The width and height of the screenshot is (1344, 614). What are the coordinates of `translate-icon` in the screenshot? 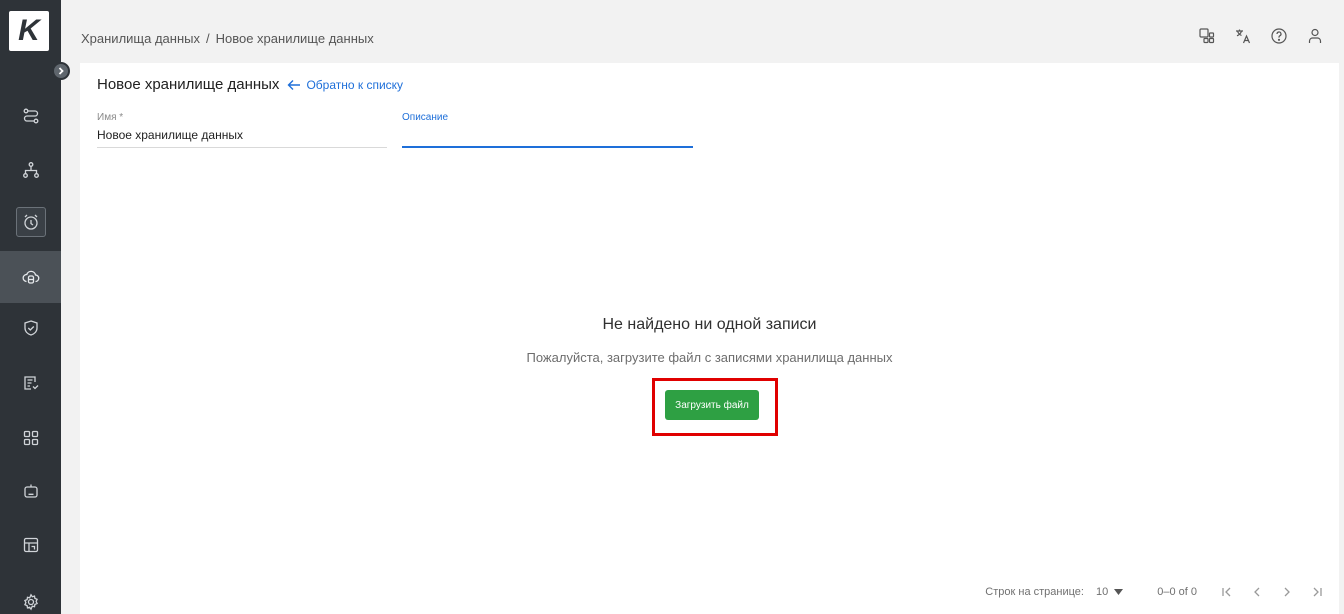 It's located at (1243, 36).